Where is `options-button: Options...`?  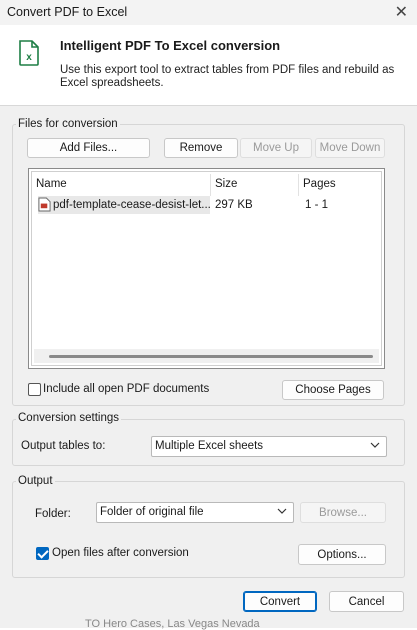
options-button: Options... is located at coordinates (342, 554).